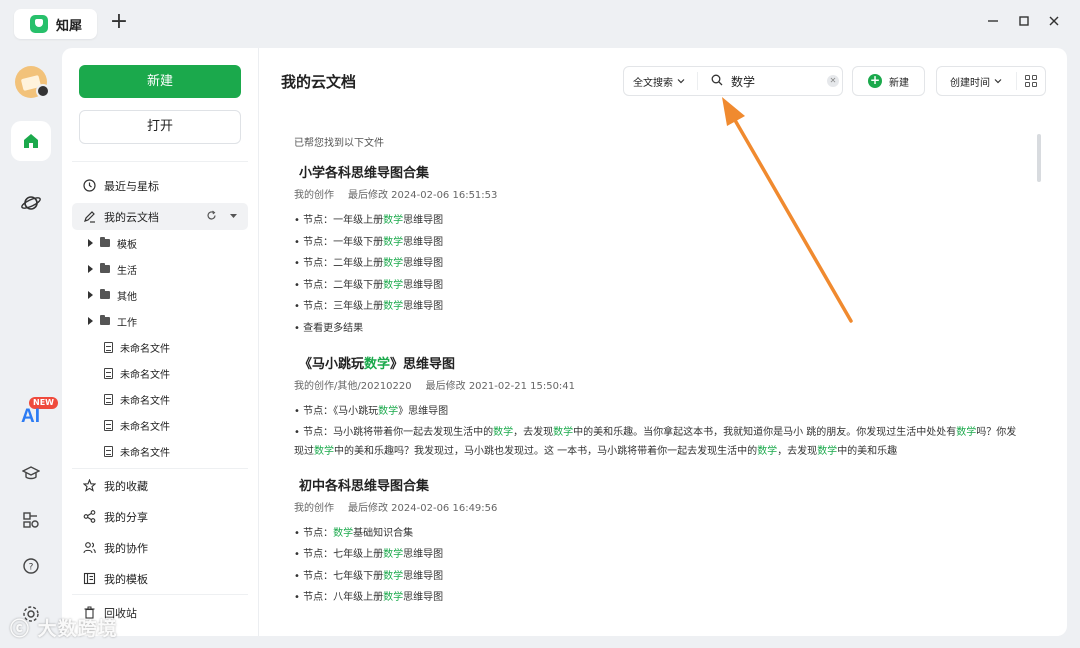  Describe the element at coordinates (211, 217) in the screenshot. I see `refresh-icon` at that location.